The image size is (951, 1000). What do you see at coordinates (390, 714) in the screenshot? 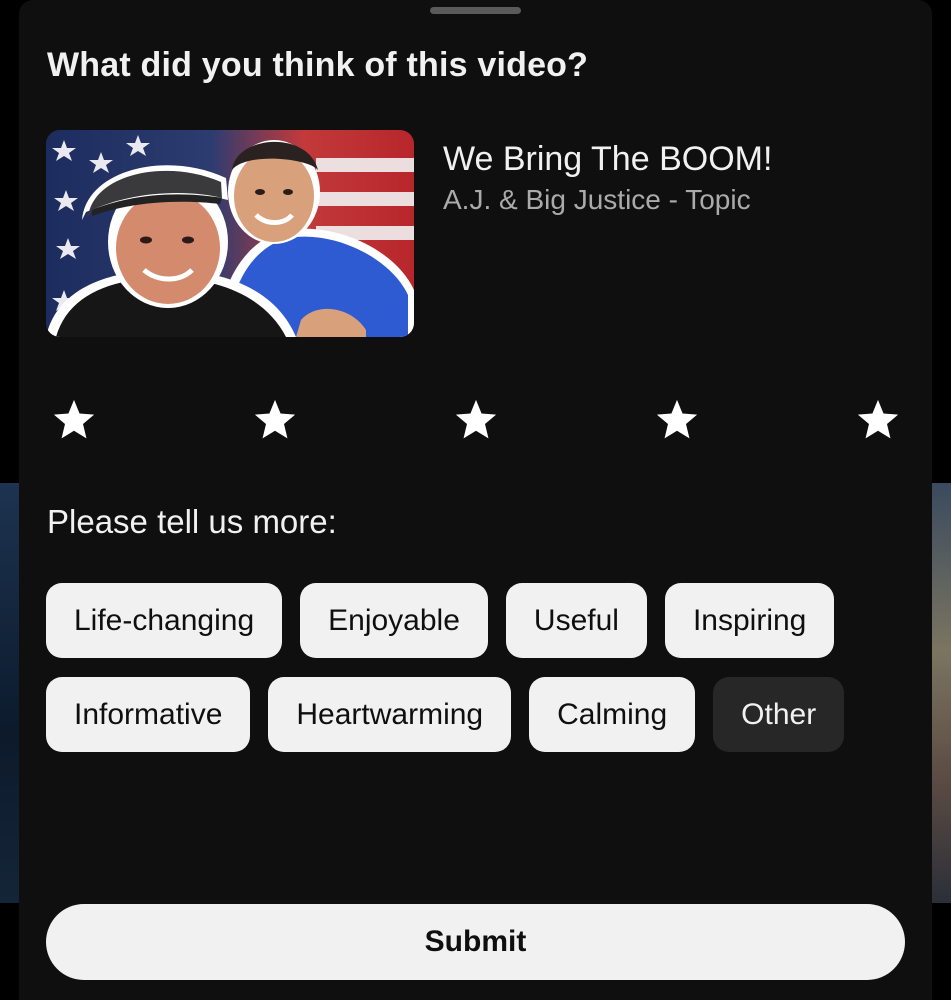
I see `chip-heartwarming: Heartwarming` at bounding box center [390, 714].